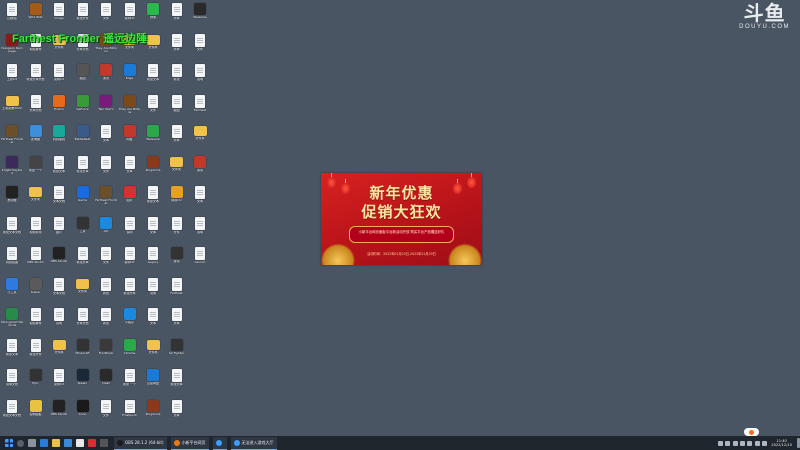 The image size is (800, 450). I want to click on desktop-icon: 小工具, so click(12, 289).